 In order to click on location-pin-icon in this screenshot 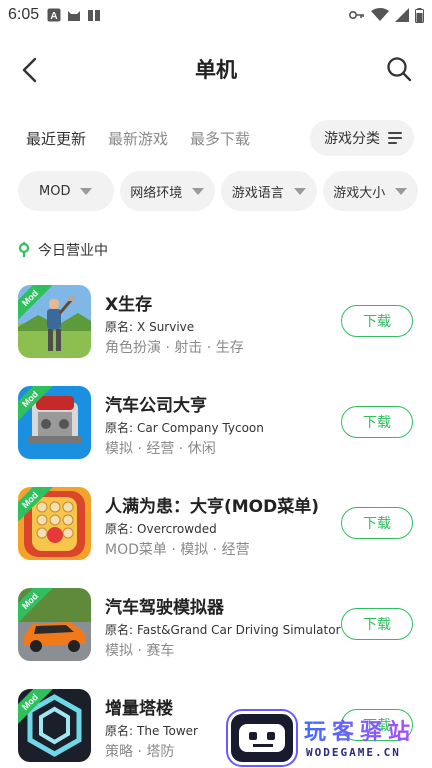, I will do `click(24, 249)`.